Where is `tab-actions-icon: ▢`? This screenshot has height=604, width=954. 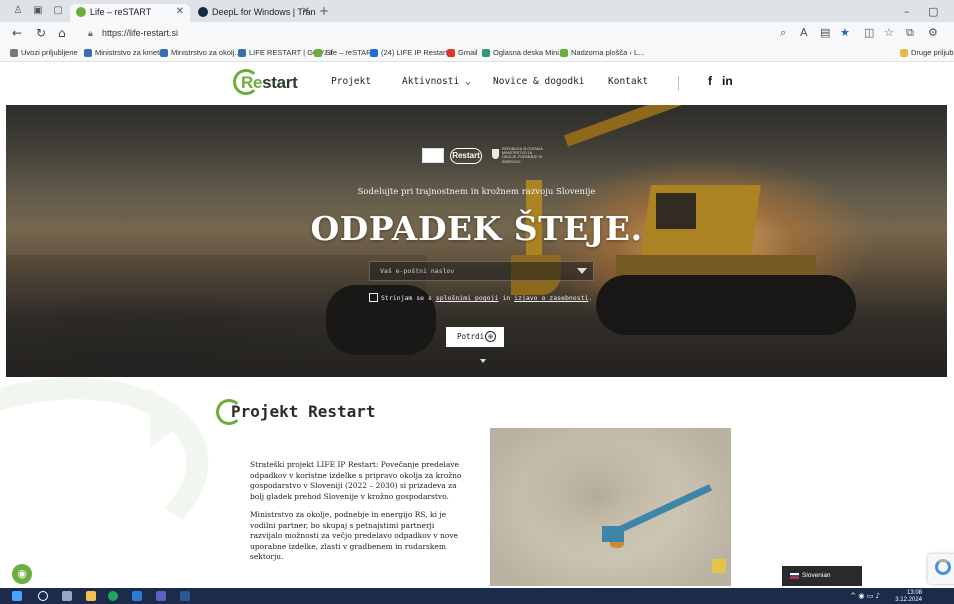
tab-actions-icon: ▢ is located at coordinates (58, 11).